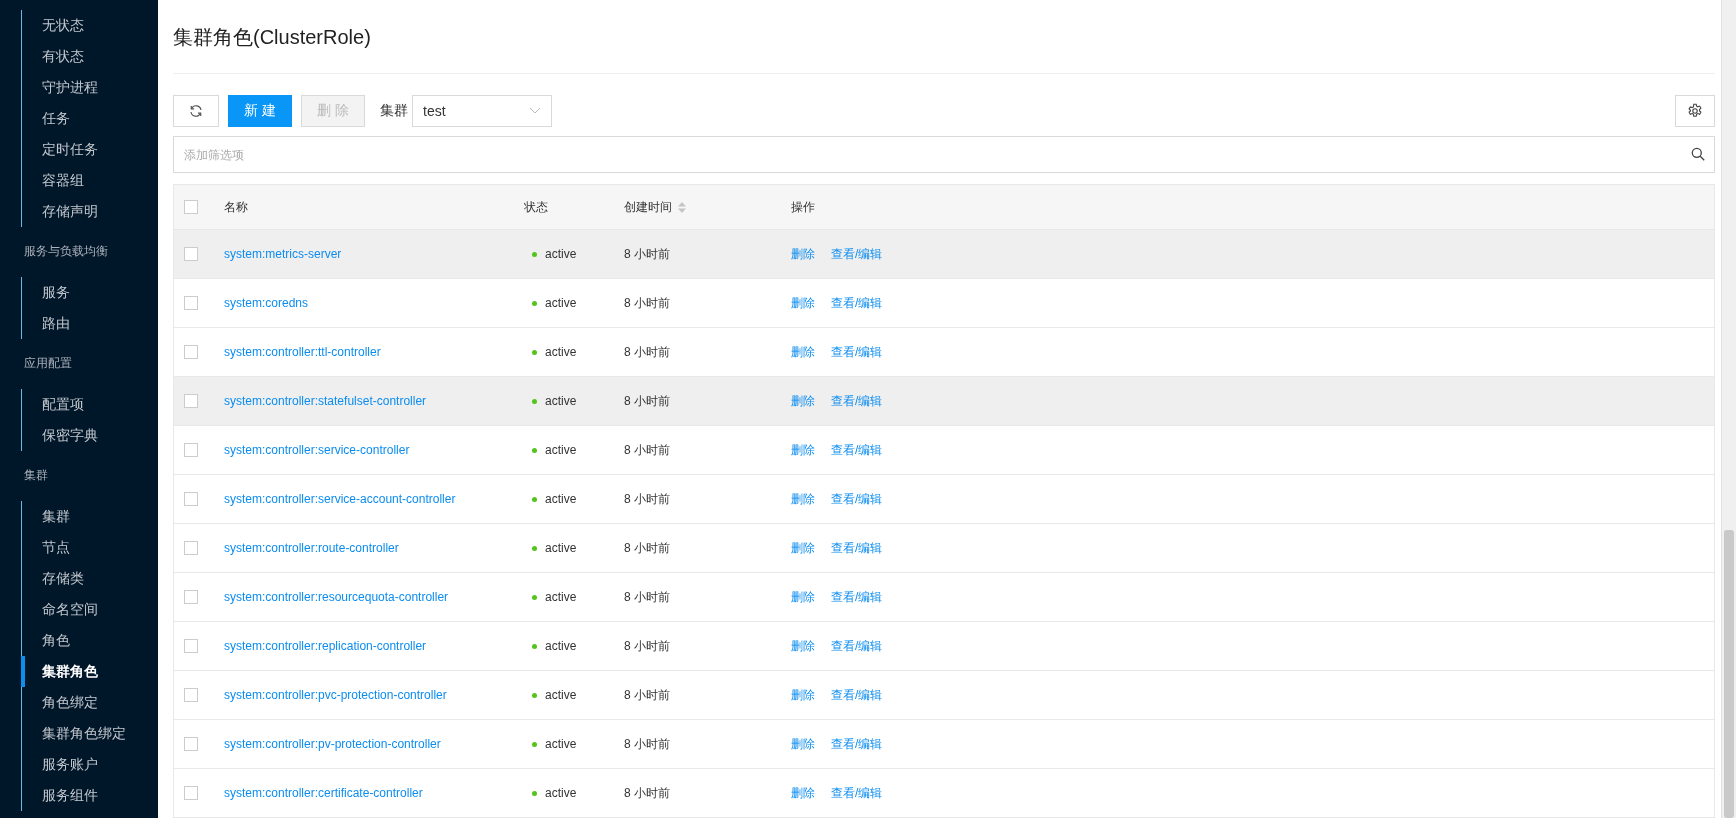 The image size is (1736, 818). What do you see at coordinates (266, 303) in the screenshot?
I see `role-name-link: system:coredns` at bounding box center [266, 303].